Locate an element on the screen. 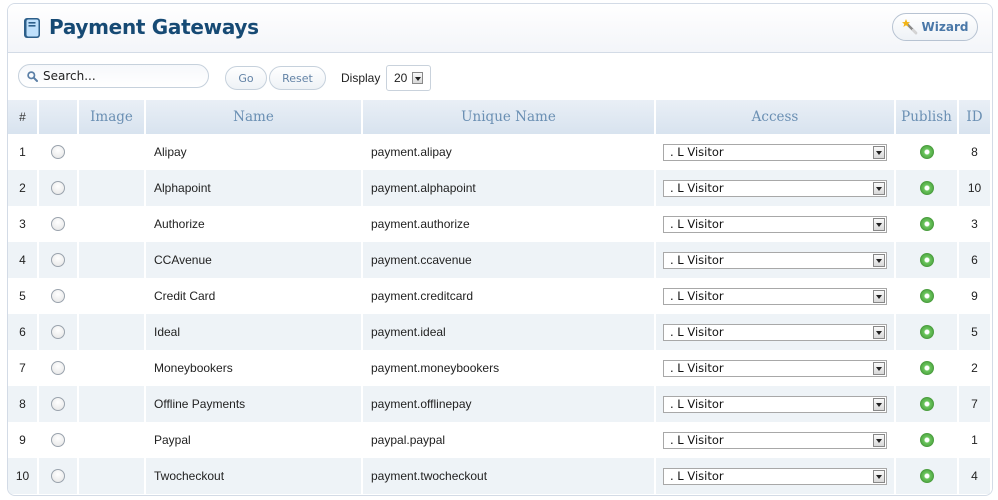 This screenshot has height=500, width=998. row-unique-name: payment.offlinepay is located at coordinates (509, 404).